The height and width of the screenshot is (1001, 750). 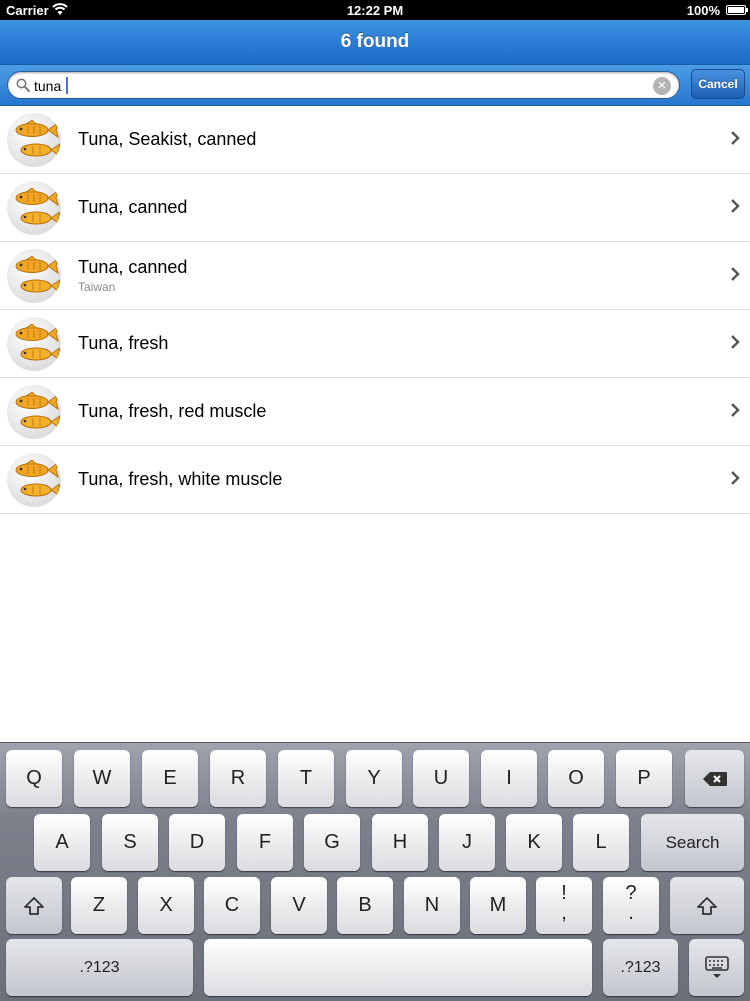 What do you see at coordinates (631, 913) in the screenshot?
I see `key-period-label: .` at bounding box center [631, 913].